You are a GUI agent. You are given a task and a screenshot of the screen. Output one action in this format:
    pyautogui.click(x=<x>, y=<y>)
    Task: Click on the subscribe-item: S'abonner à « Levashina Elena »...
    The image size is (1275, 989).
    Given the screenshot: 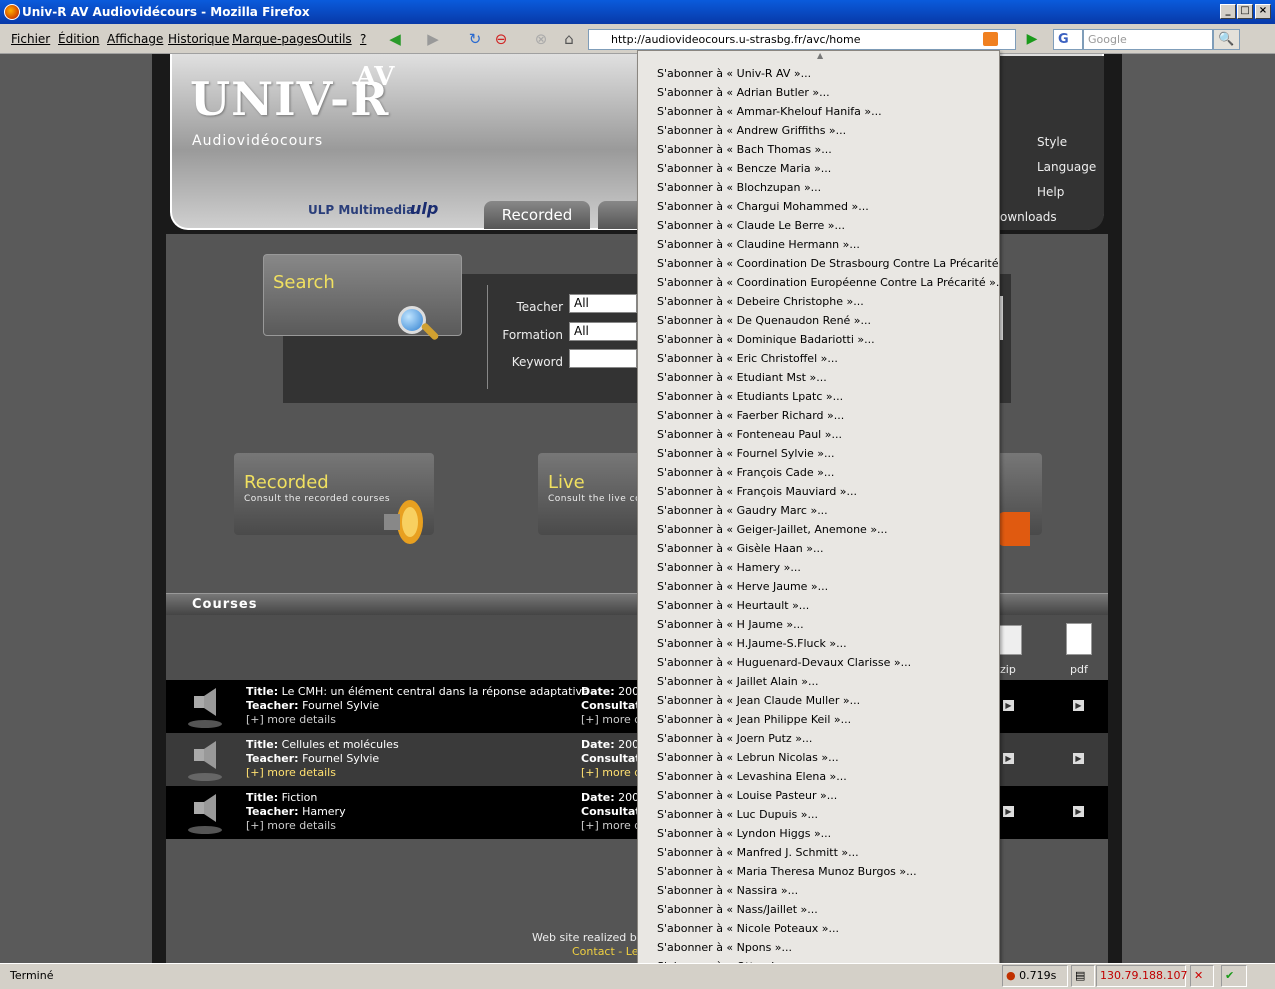 What is the action you would take?
    pyautogui.click(x=828, y=776)
    